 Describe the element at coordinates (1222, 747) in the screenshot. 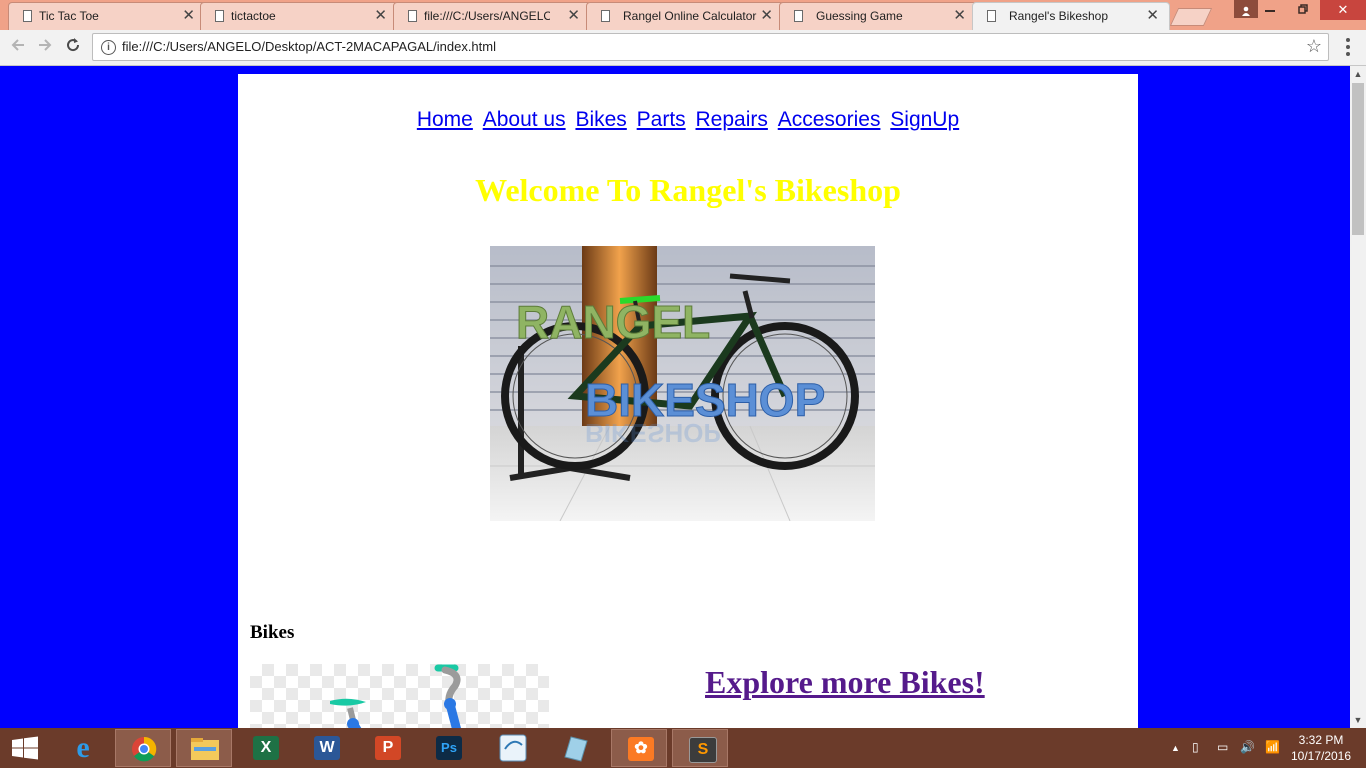

I see `battery-icon: ▭` at that location.